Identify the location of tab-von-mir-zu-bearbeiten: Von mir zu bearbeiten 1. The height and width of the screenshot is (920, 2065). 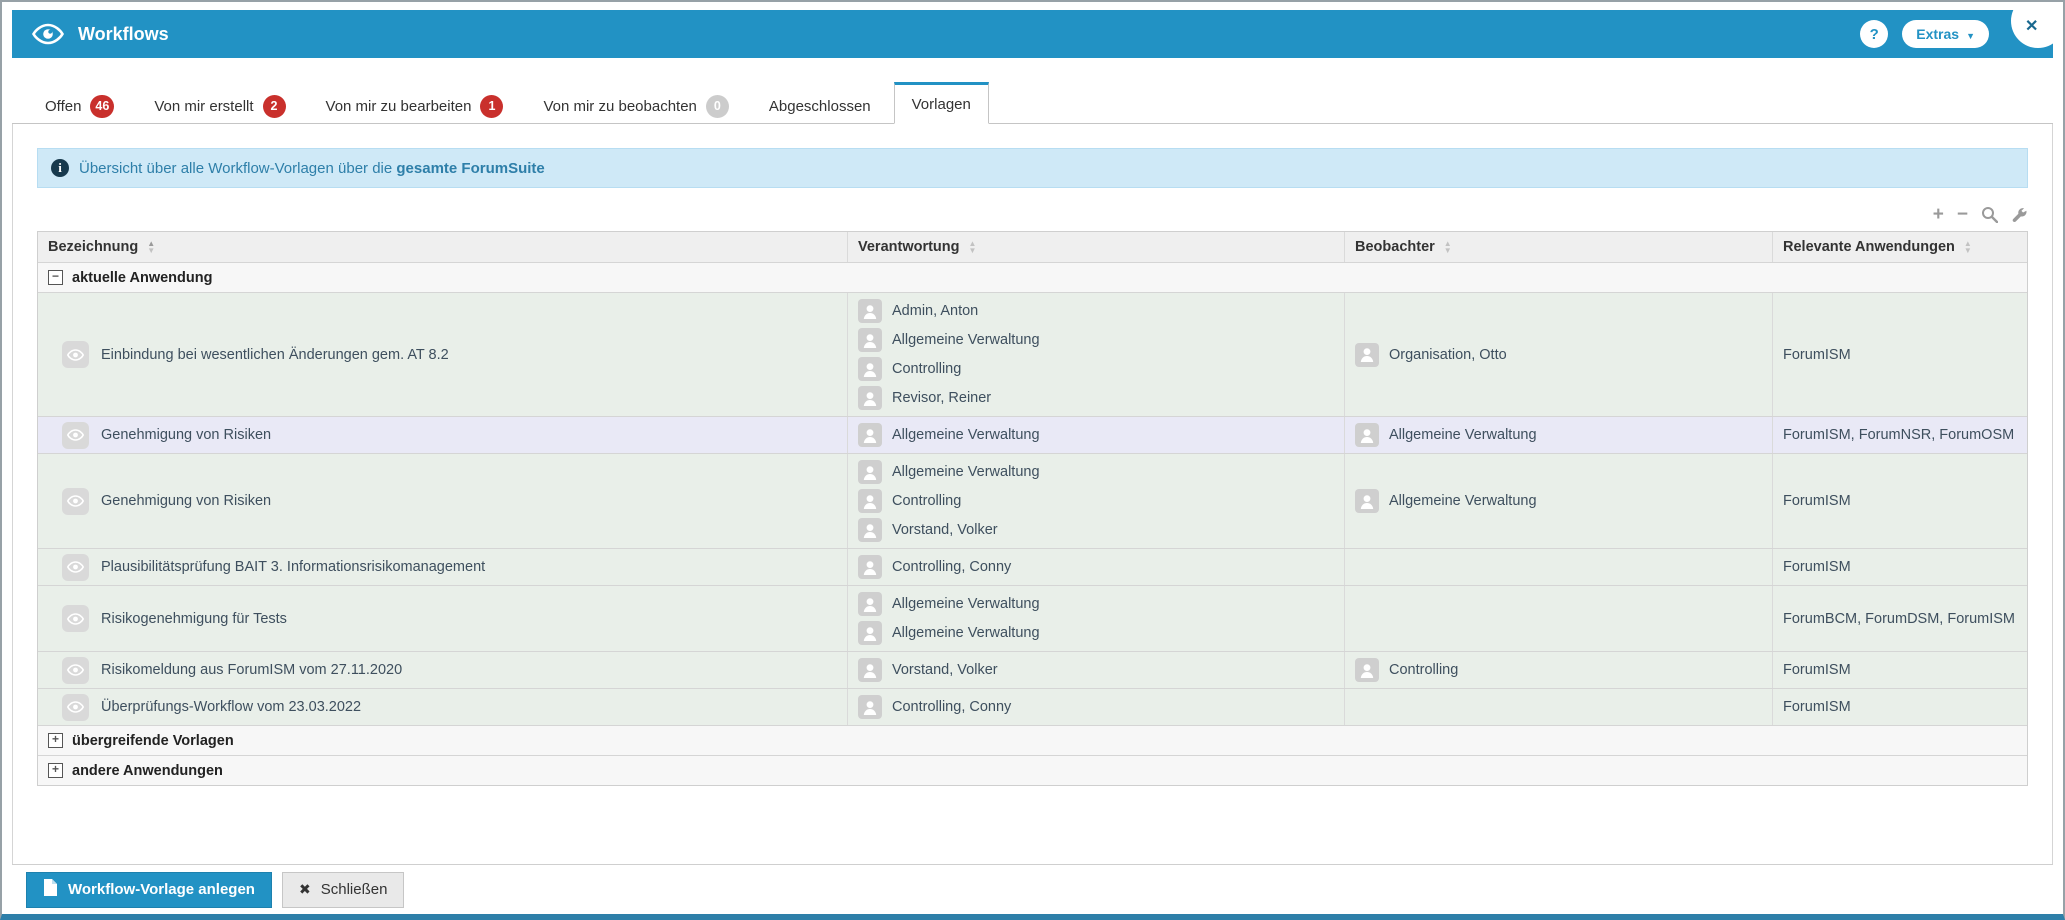
(415, 106).